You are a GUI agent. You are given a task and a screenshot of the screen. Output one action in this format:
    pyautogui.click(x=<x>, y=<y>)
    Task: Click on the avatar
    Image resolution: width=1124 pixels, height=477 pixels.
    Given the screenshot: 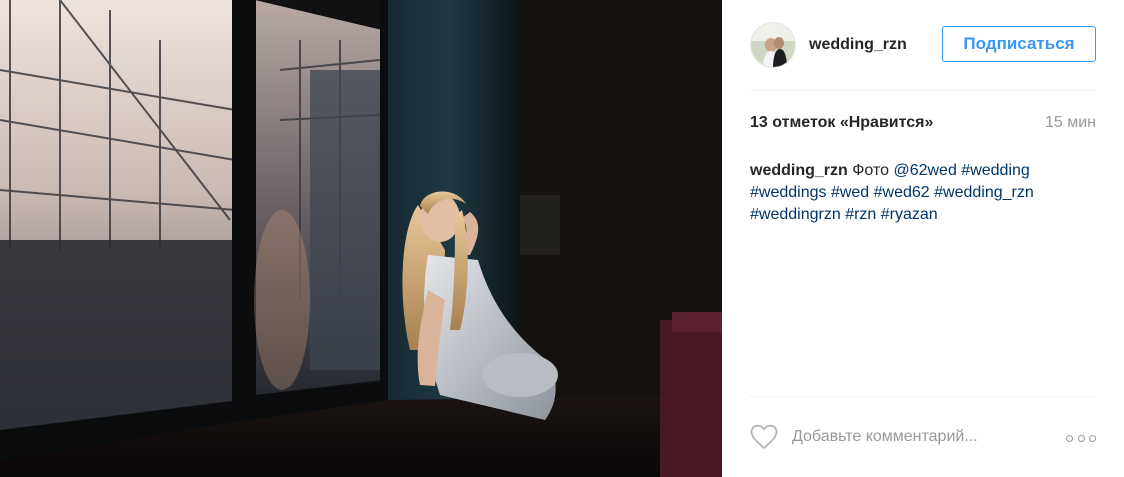 What is the action you would take?
    pyautogui.click(x=773, y=45)
    